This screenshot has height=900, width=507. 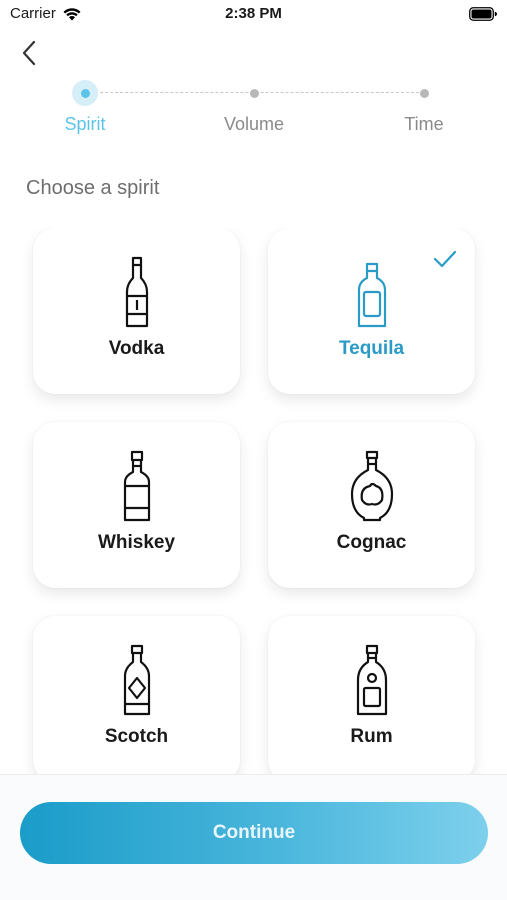 I want to click on section-title: Choose a spirit, so click(x=93, y=188).